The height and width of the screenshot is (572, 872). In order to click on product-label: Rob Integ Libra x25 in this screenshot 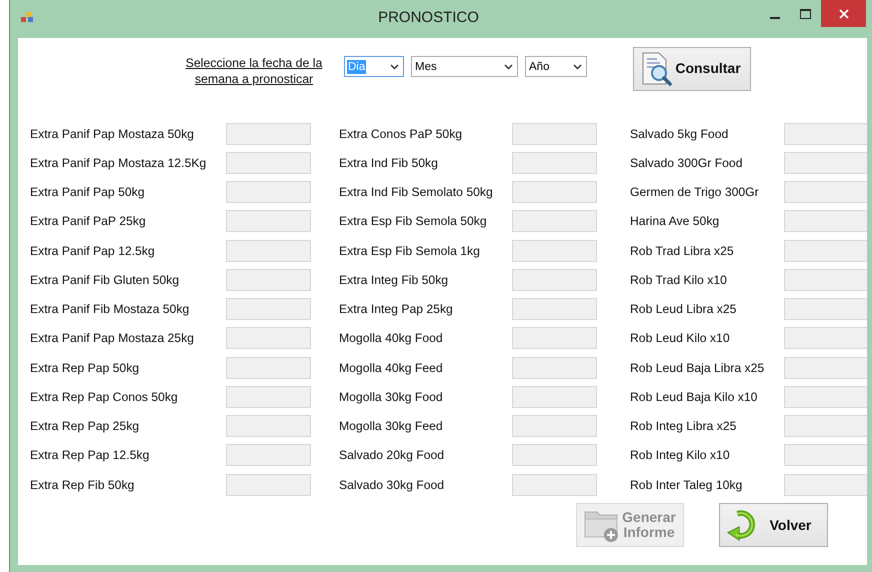, I will do `click(684, 426)`.